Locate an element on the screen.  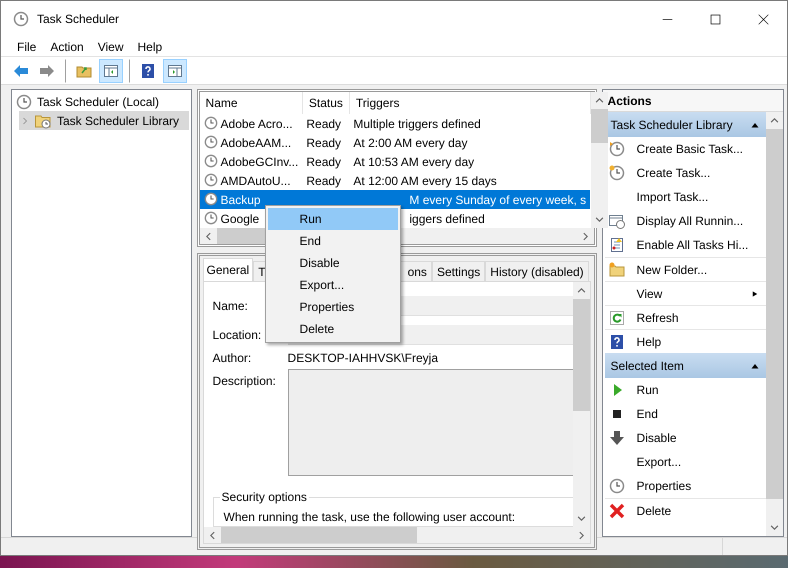
task-trigger: At 12:00 AM every 15 days is located at coordinates (425, 181).